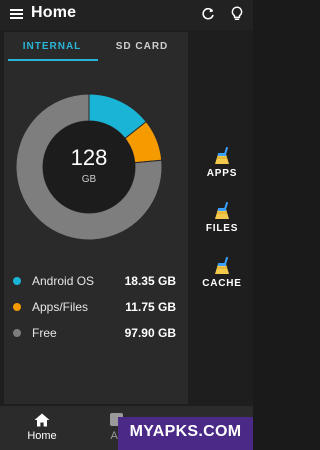 The image size is (320, 450). I want to click on clean-files-button: FILES, so click(222, 217).